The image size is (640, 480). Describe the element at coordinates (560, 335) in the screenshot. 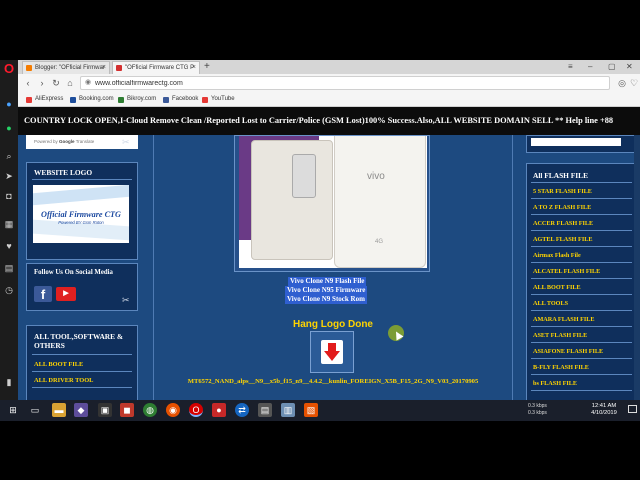

I see `flash-file-link: ASET FLASH FILE` at that location.